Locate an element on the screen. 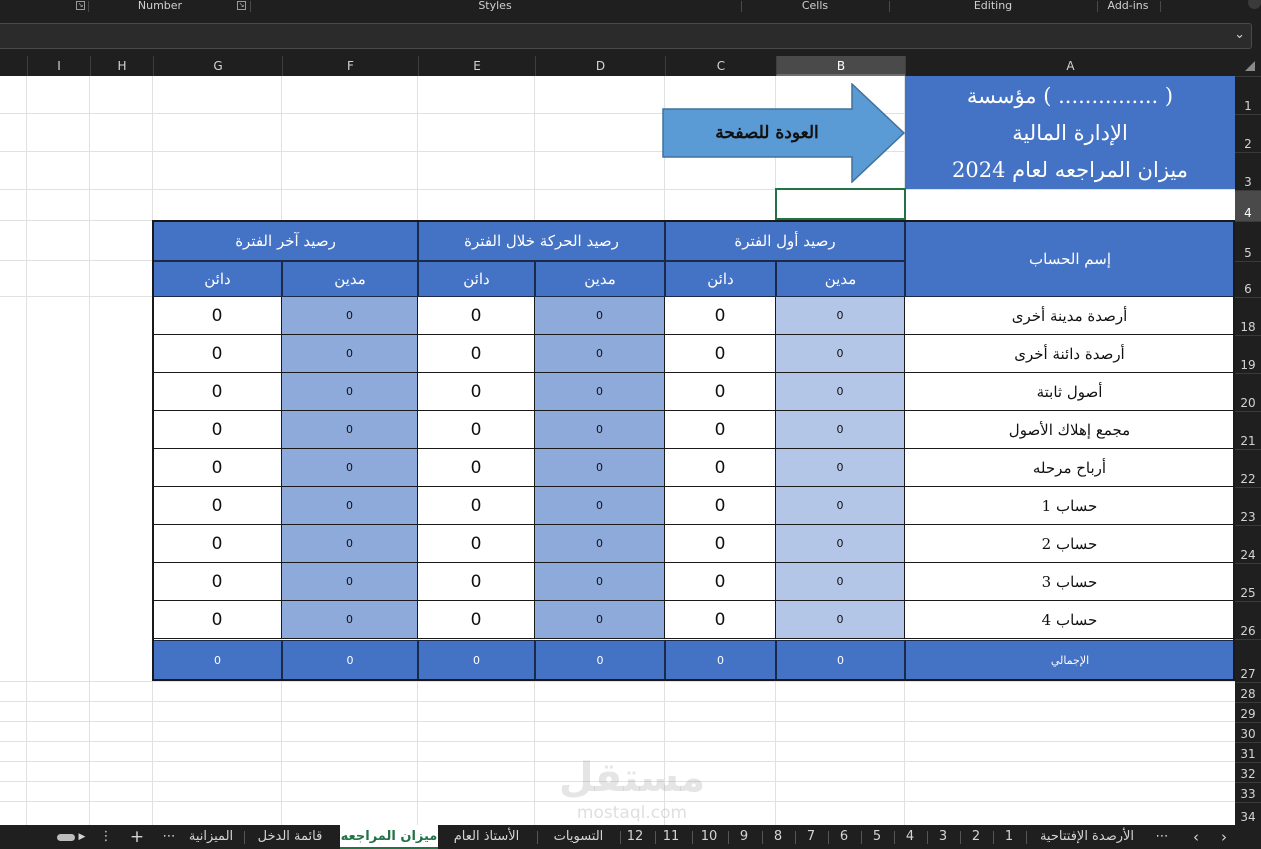  row-header-21: 21 is located at coordinates (1248, 430).